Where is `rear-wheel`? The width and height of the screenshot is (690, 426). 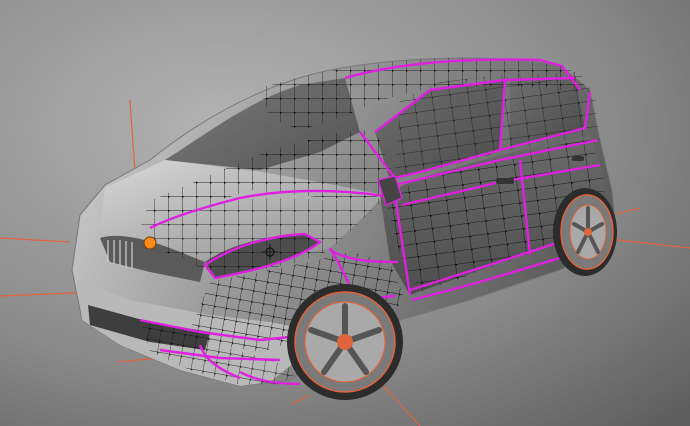 rear-wheel is located at coordinates (585, 232).